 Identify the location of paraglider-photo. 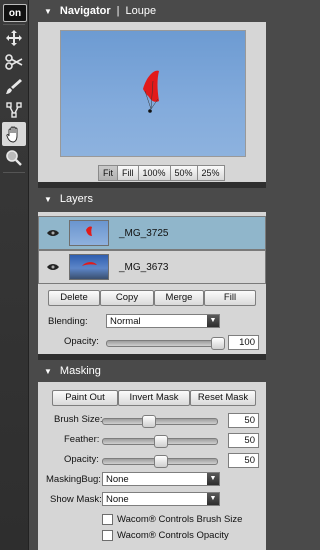
(151, 91).